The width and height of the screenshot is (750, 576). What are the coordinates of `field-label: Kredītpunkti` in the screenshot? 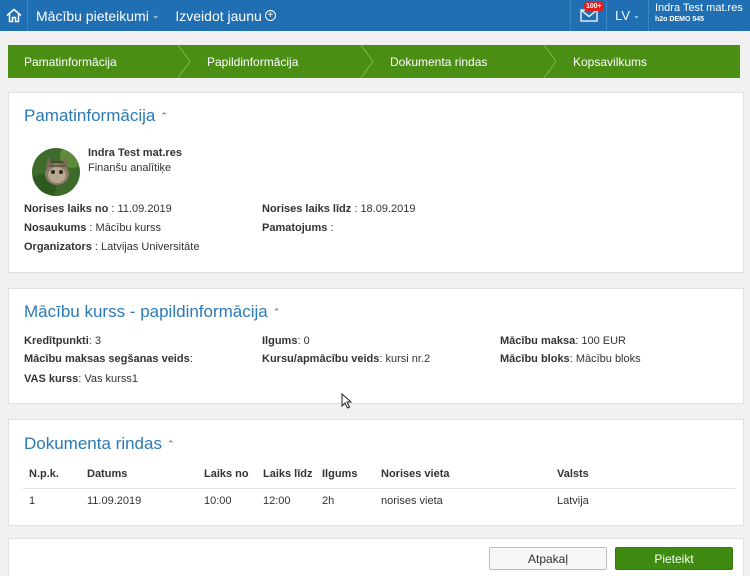 It's located at (56, 341).